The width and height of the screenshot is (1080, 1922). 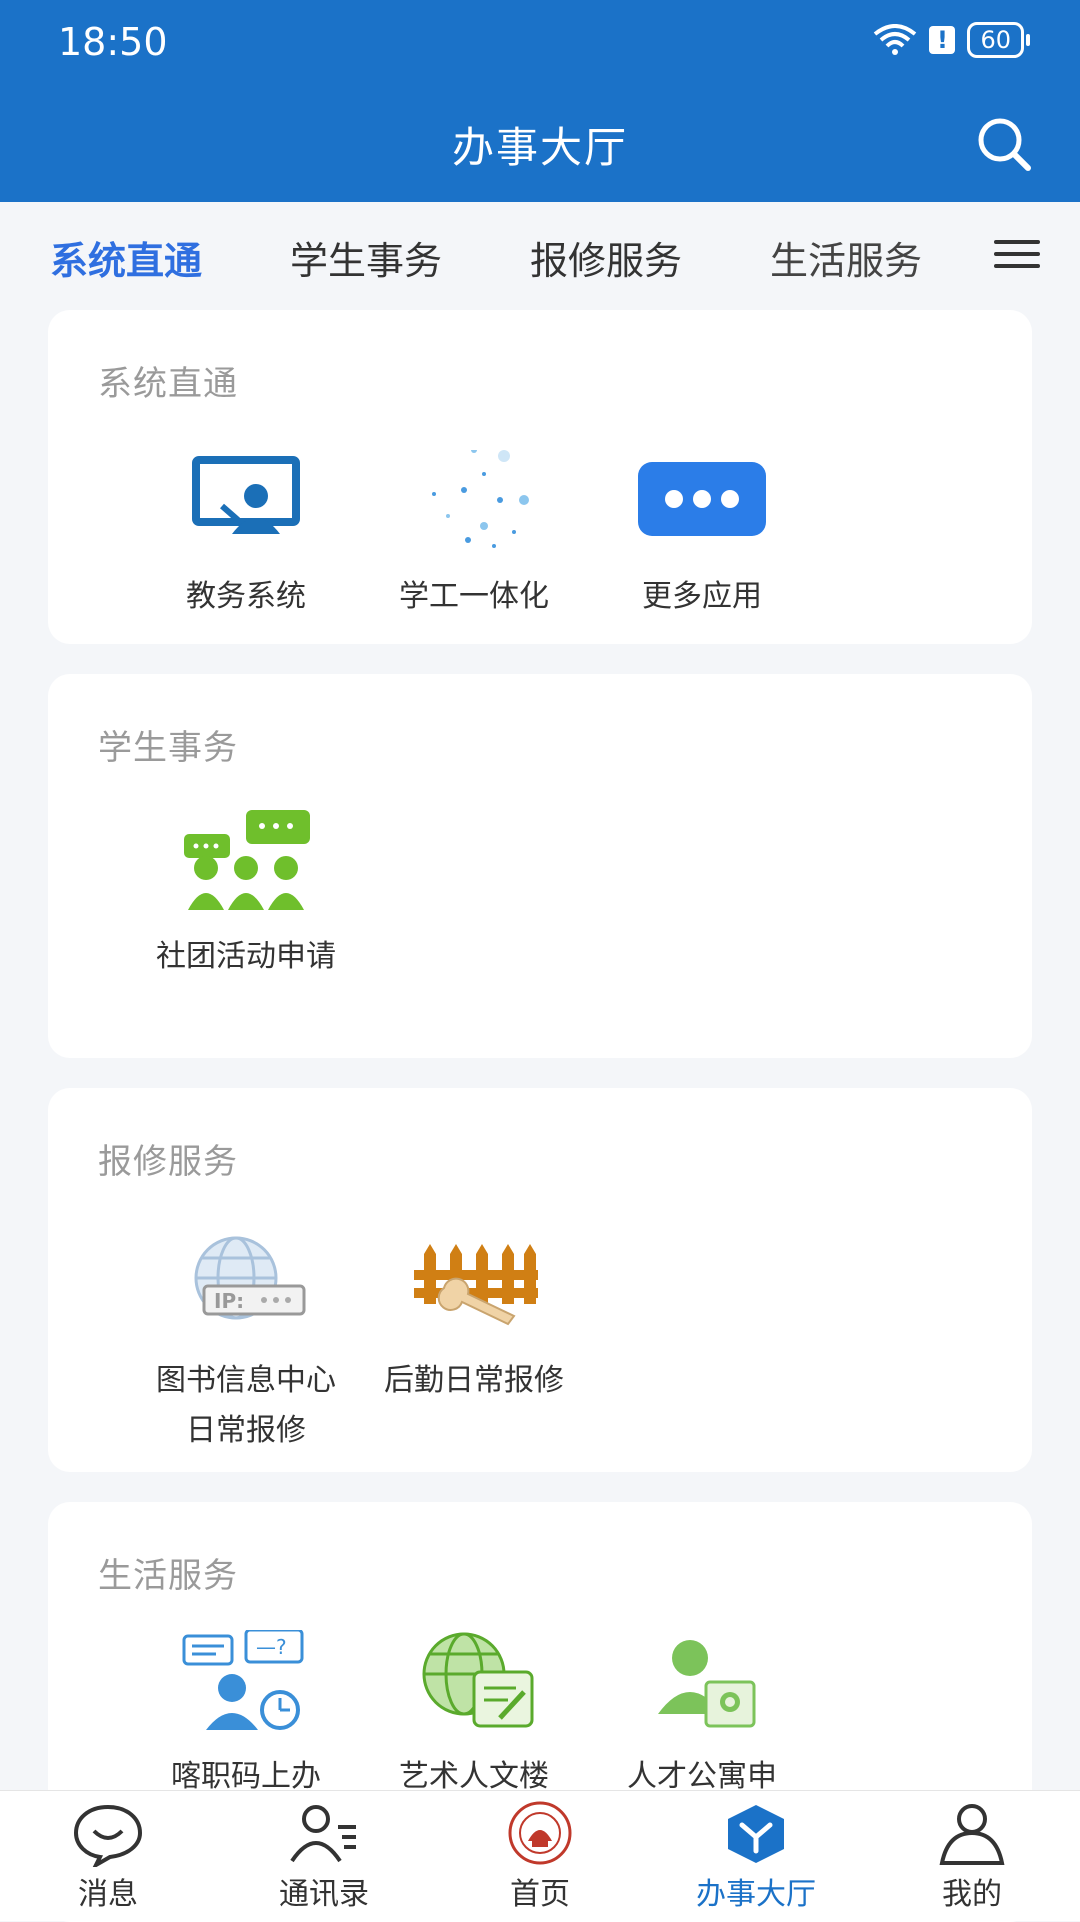 I want to click on app-talent-apartment: 人才公寓申, so click(x=702, y=1716).